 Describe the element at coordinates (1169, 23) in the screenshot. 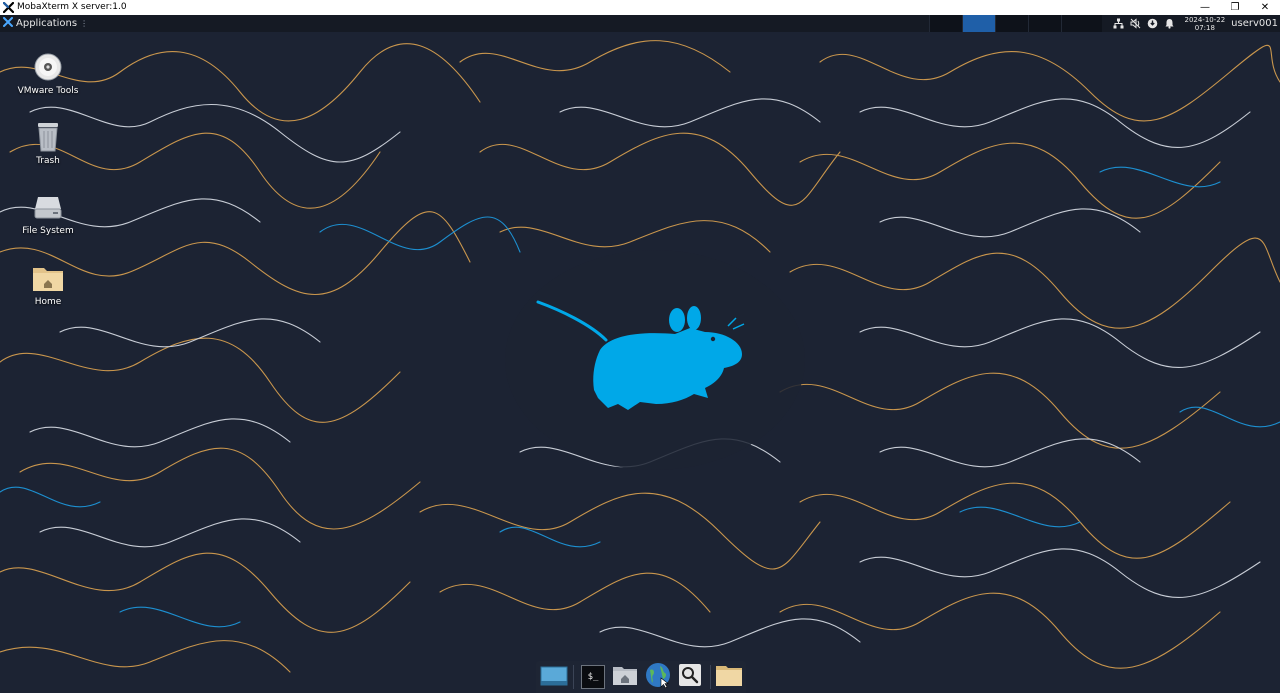

I see `notification-bell-icon` at that location.